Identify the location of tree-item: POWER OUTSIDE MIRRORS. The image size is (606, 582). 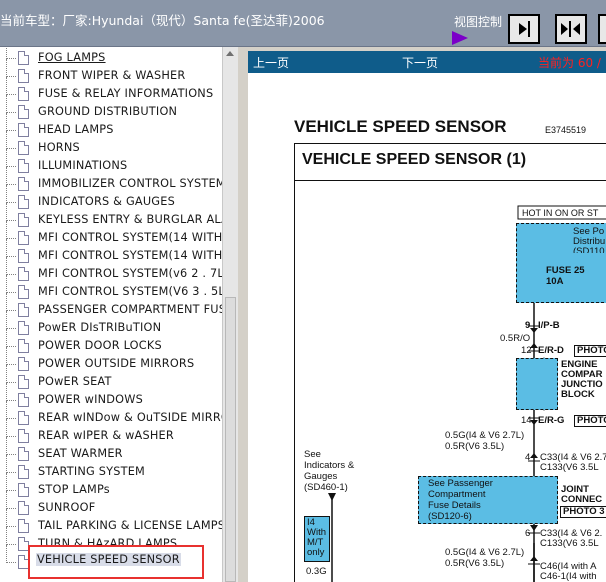
(111, 360).